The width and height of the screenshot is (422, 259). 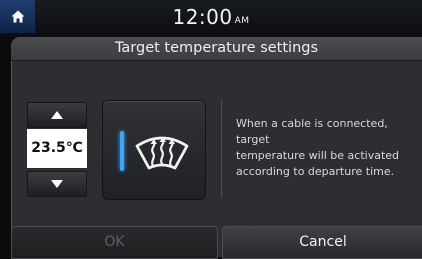 I want to click on clock-ampm: AM, so click(x=242, y=21).